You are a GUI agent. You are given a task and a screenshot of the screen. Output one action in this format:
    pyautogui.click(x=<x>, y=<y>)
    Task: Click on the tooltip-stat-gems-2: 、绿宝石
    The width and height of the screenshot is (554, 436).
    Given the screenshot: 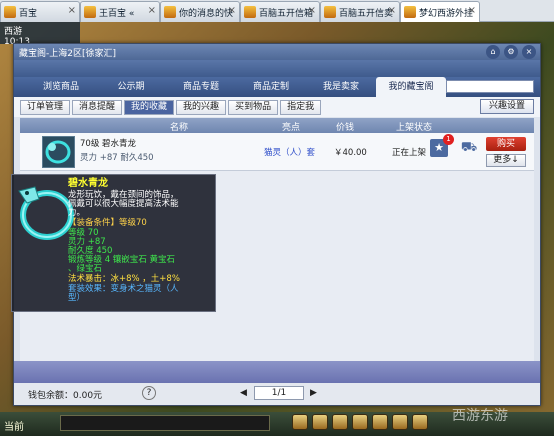 What is the action you would take?
    pyautogui.click(x=85, y=269)
    